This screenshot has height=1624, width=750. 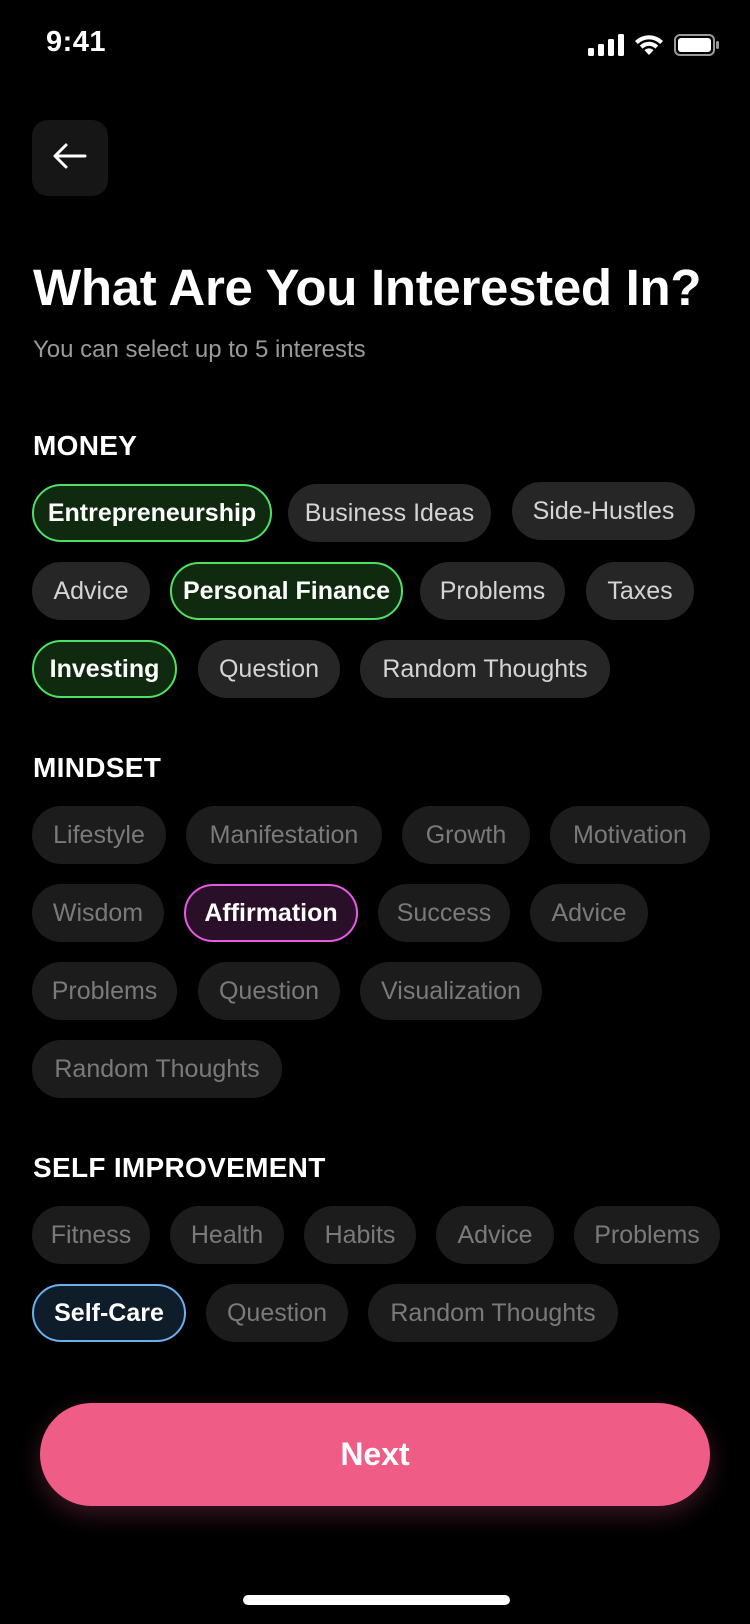 I want to click on cellular-signal-icon, so click(x=606, y=47).